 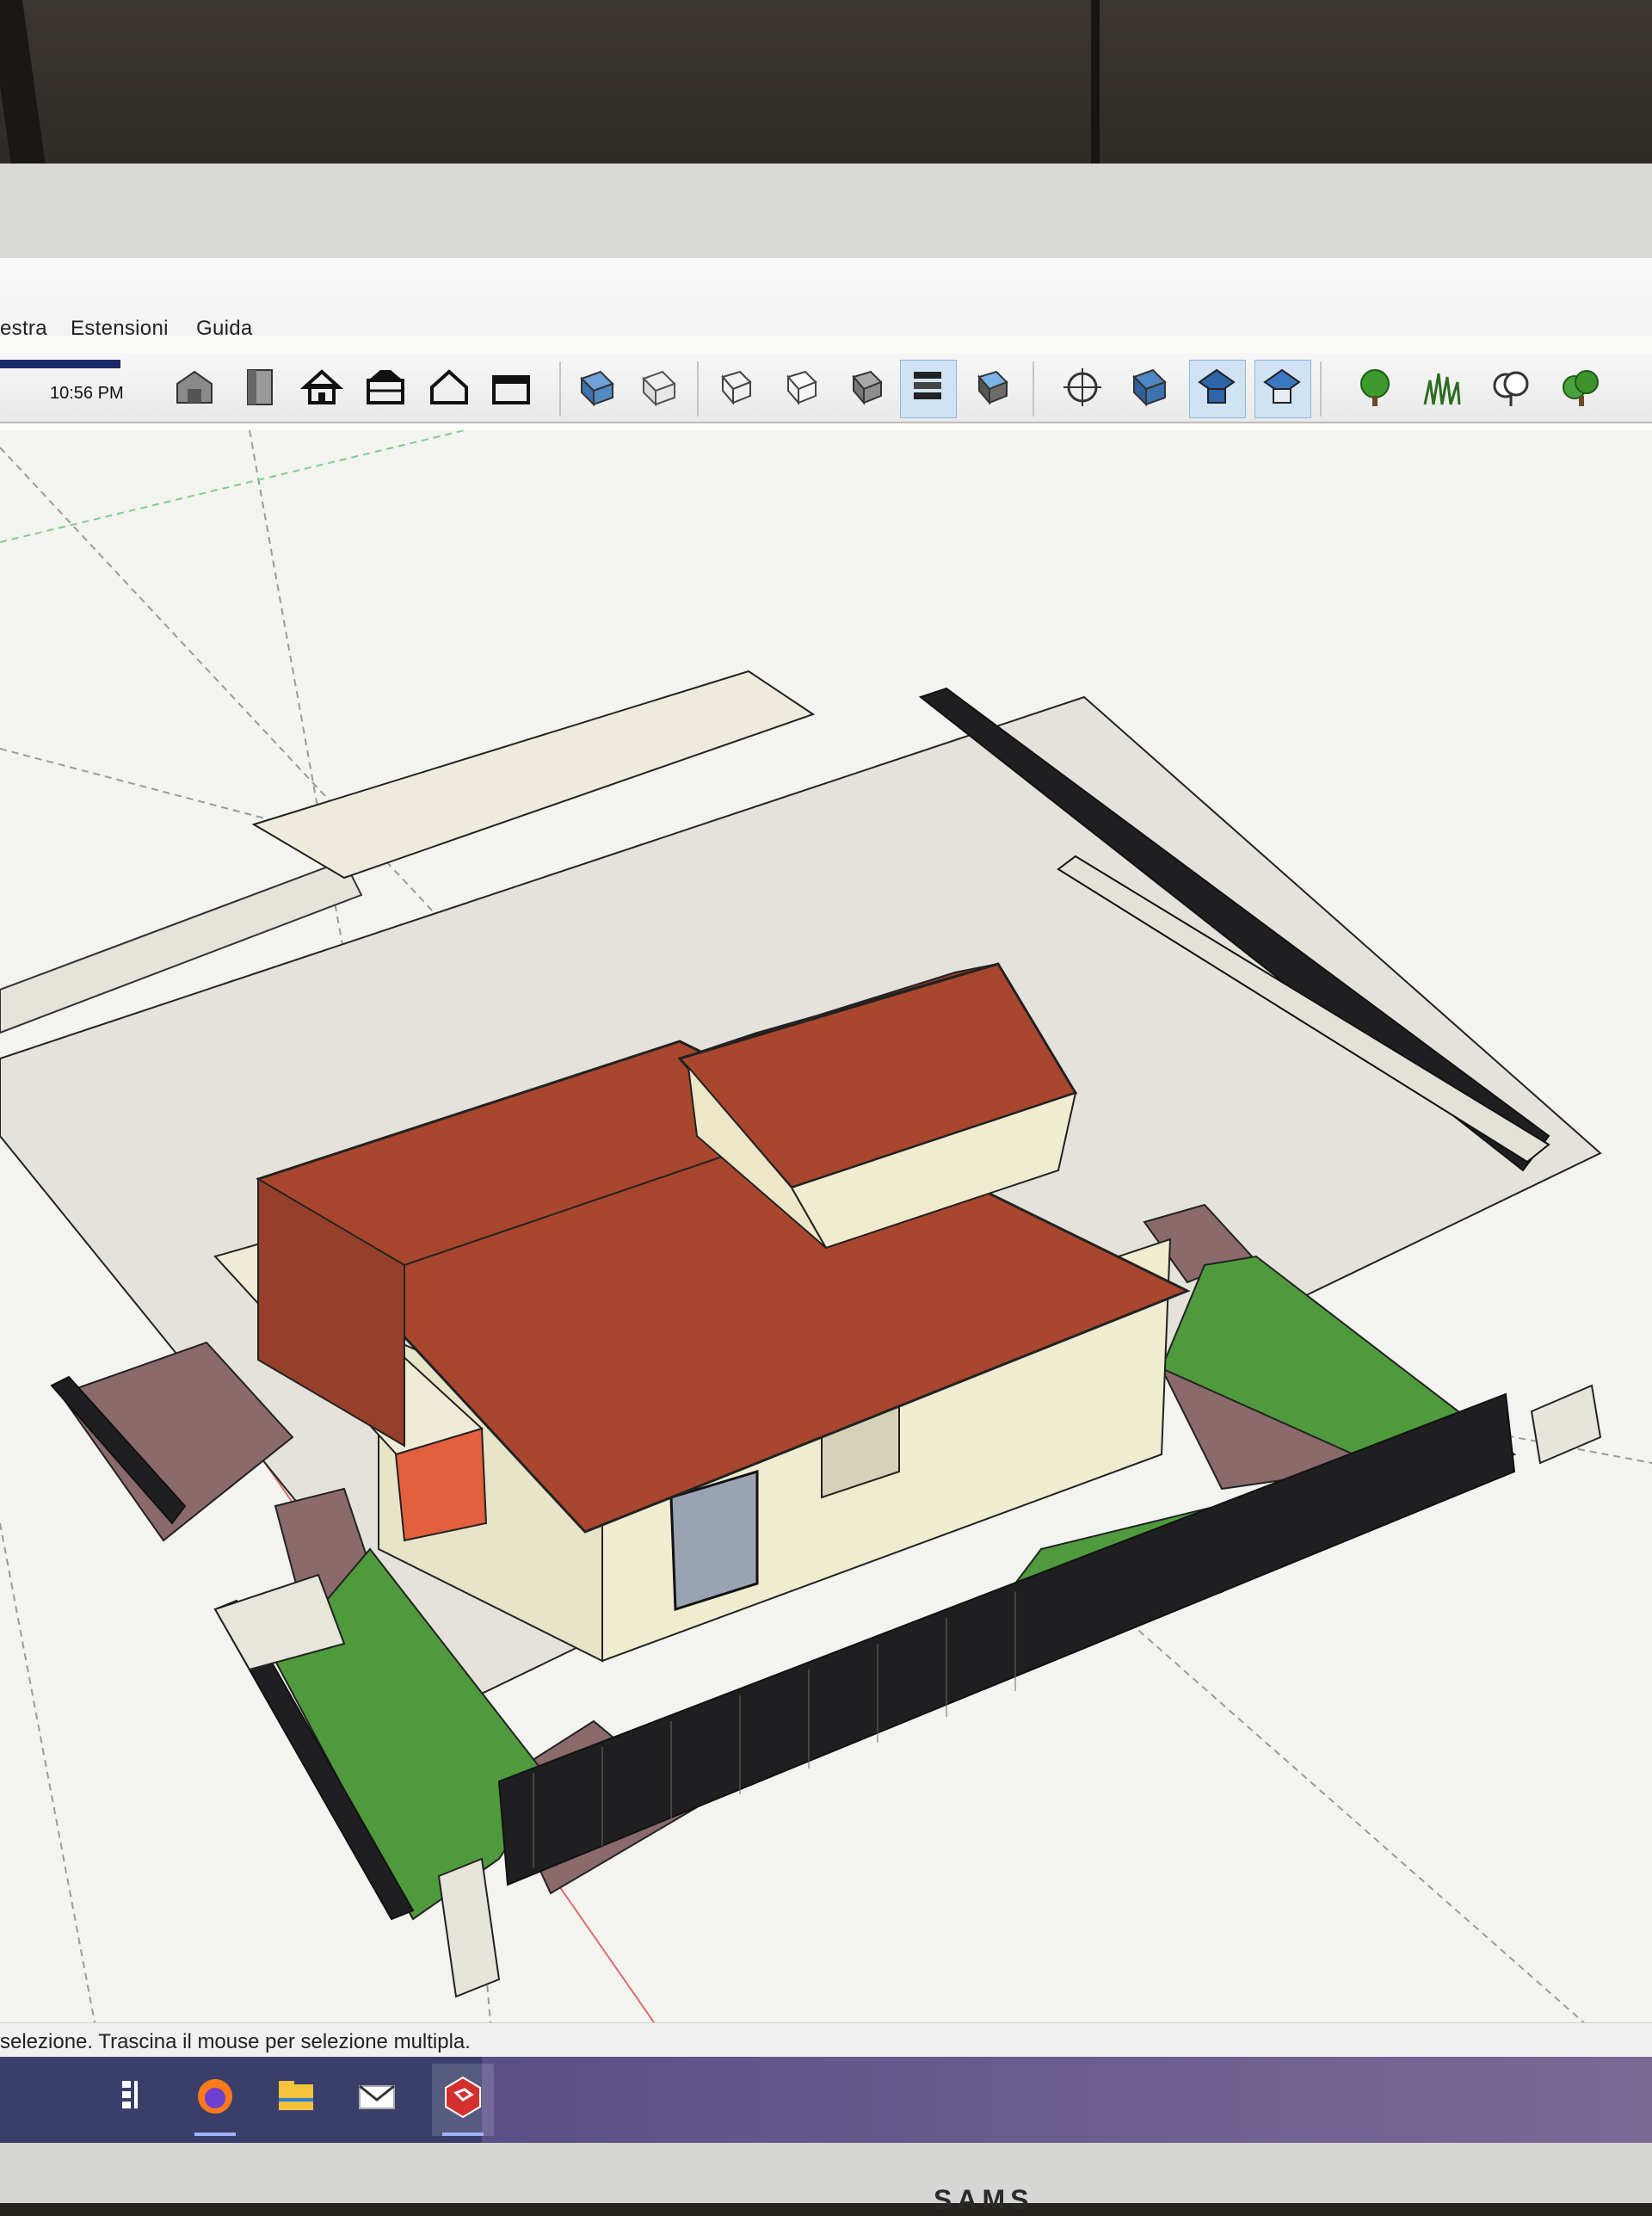 What do you see at coordinates (867, 388) in the screenshot?
I see `back-view-icon` at bounding box center [867, 388].